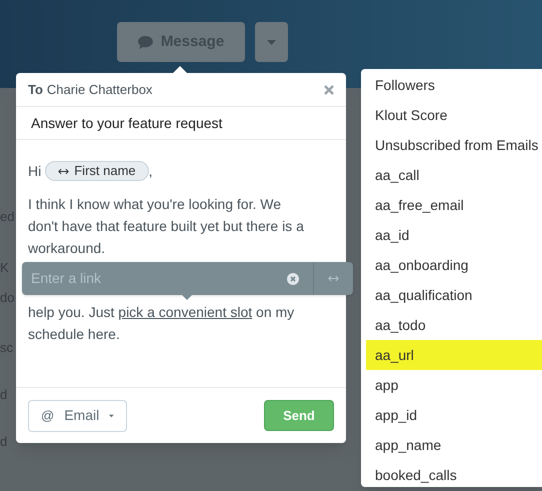  I want to click on menu-item: aa_url, so click(454, 355).